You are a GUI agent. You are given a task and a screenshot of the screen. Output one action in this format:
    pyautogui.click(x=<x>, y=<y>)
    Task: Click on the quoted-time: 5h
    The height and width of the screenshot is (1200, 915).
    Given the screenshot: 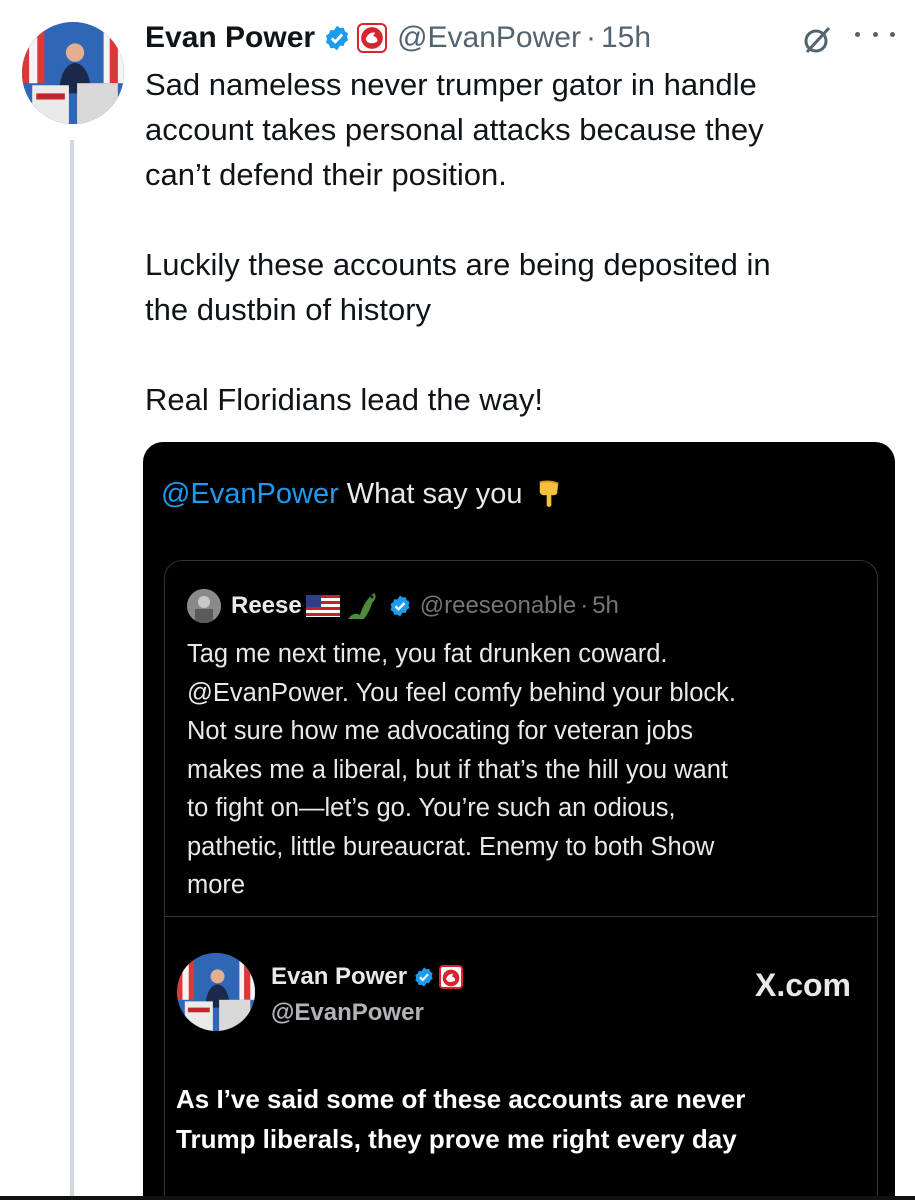 What is the action you would take?
    pyautogui.click(x=605, y=606)
    